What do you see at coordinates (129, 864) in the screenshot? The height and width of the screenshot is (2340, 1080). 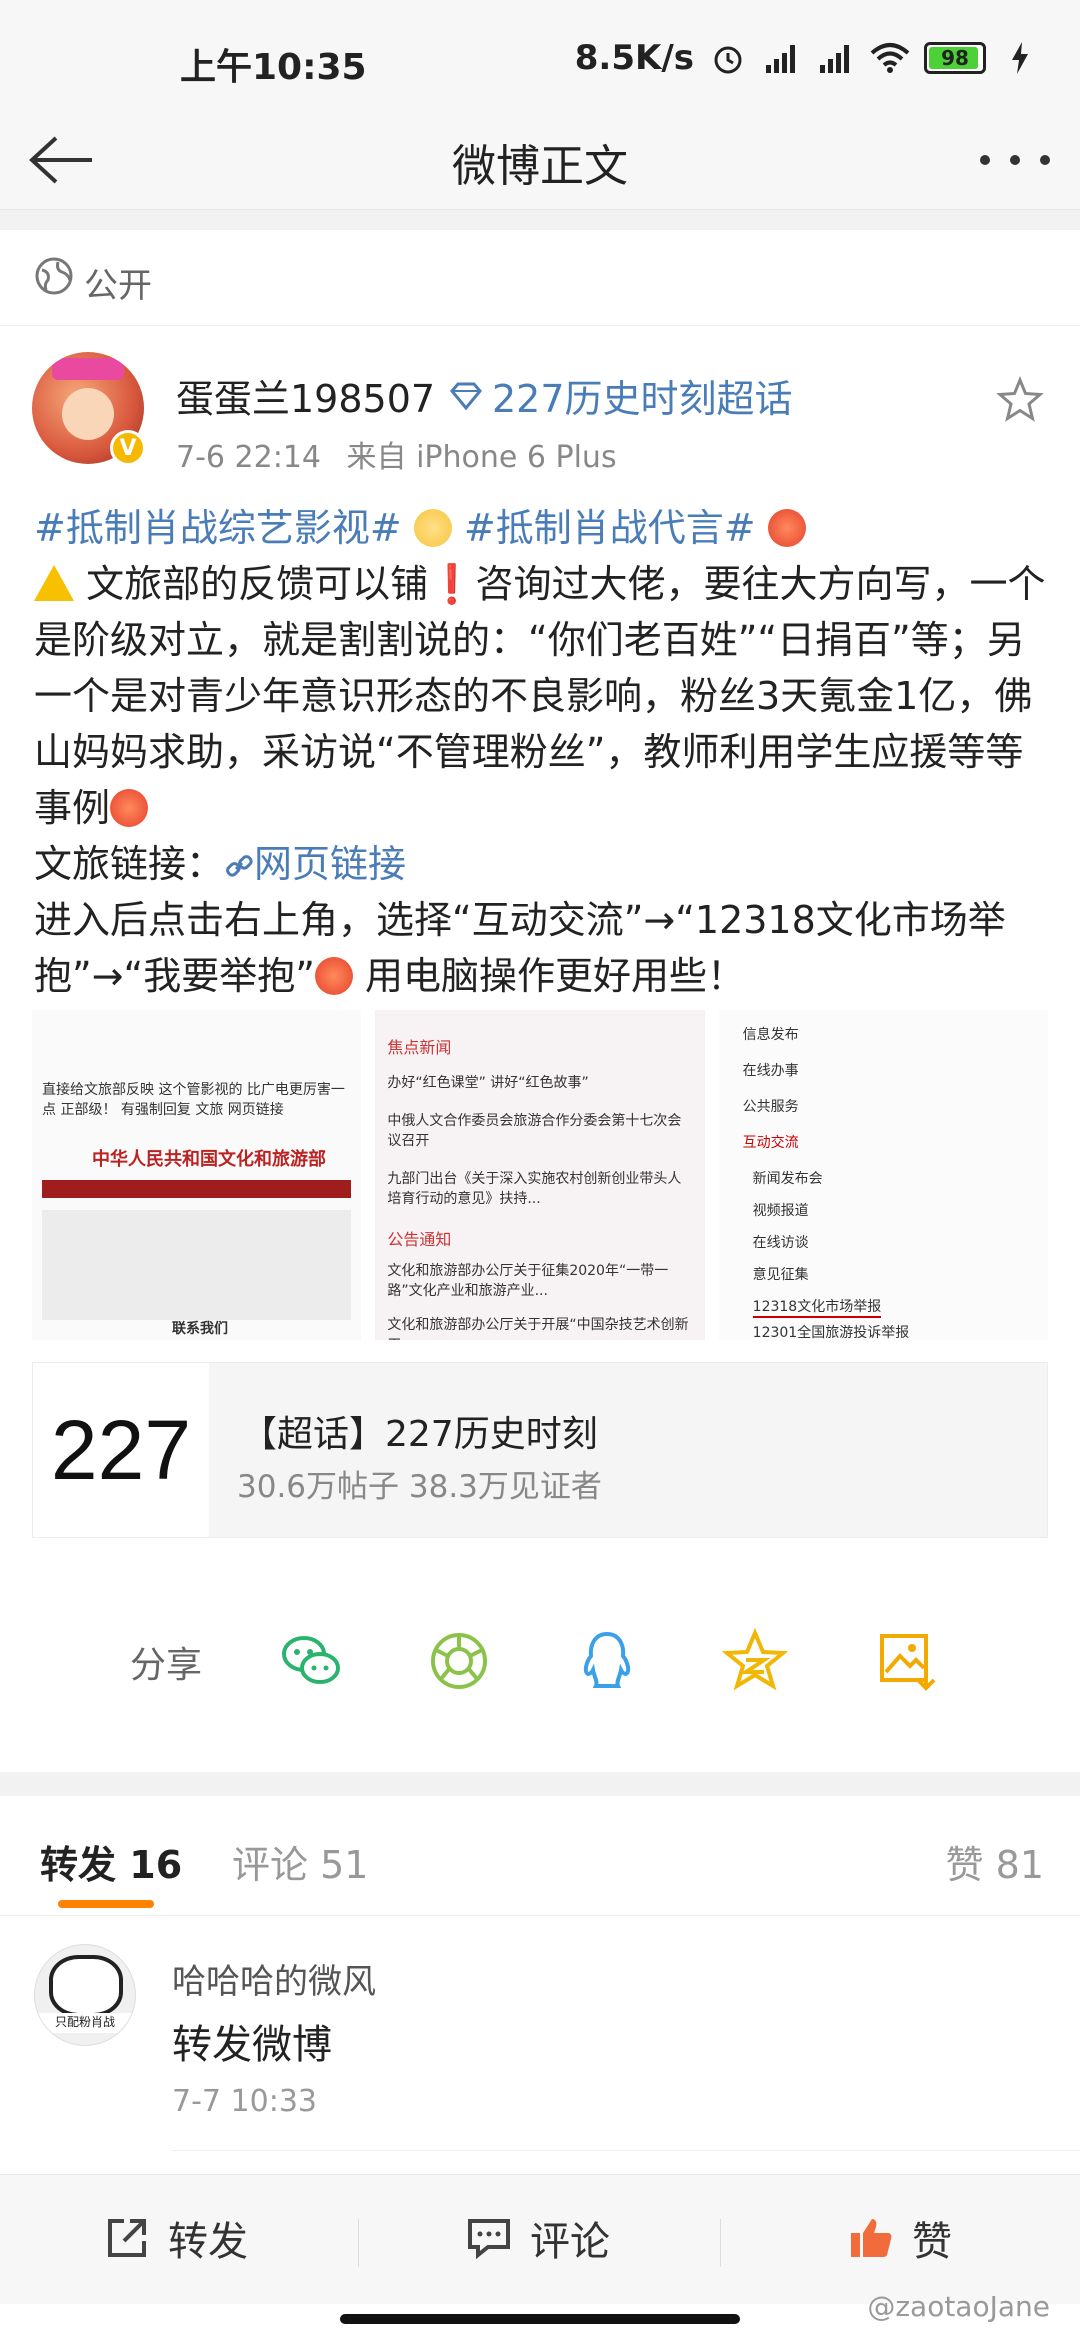 I see `link-prefix: 文旅链接：` at bounding box center [129, 864].